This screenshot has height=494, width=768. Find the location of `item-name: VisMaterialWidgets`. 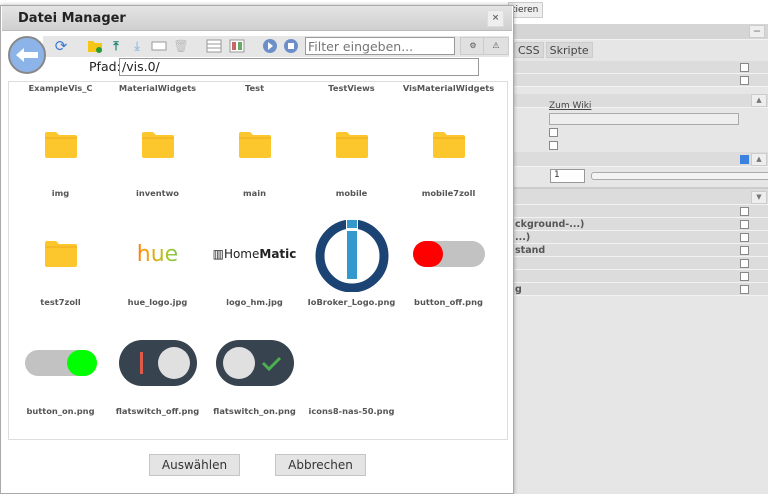

item-name: VisMaterialWidgets is located at coordinates (448, 88).